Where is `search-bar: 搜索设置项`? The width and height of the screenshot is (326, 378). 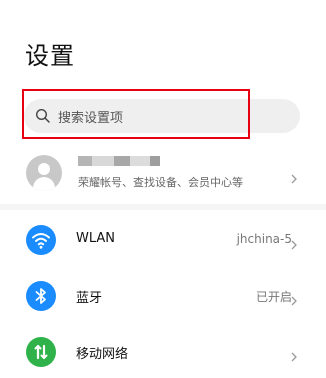 search-bar: 搜索设置项 is located at coordinates (162, 116).